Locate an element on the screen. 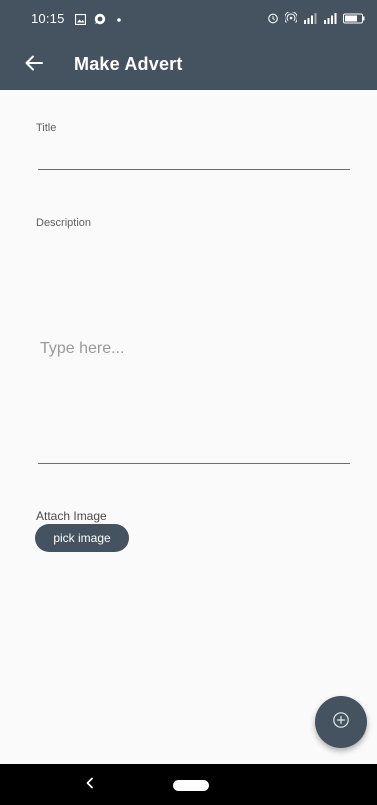 This screenshot has width=377, height=805. back-button is located at coordinates (34, 65).